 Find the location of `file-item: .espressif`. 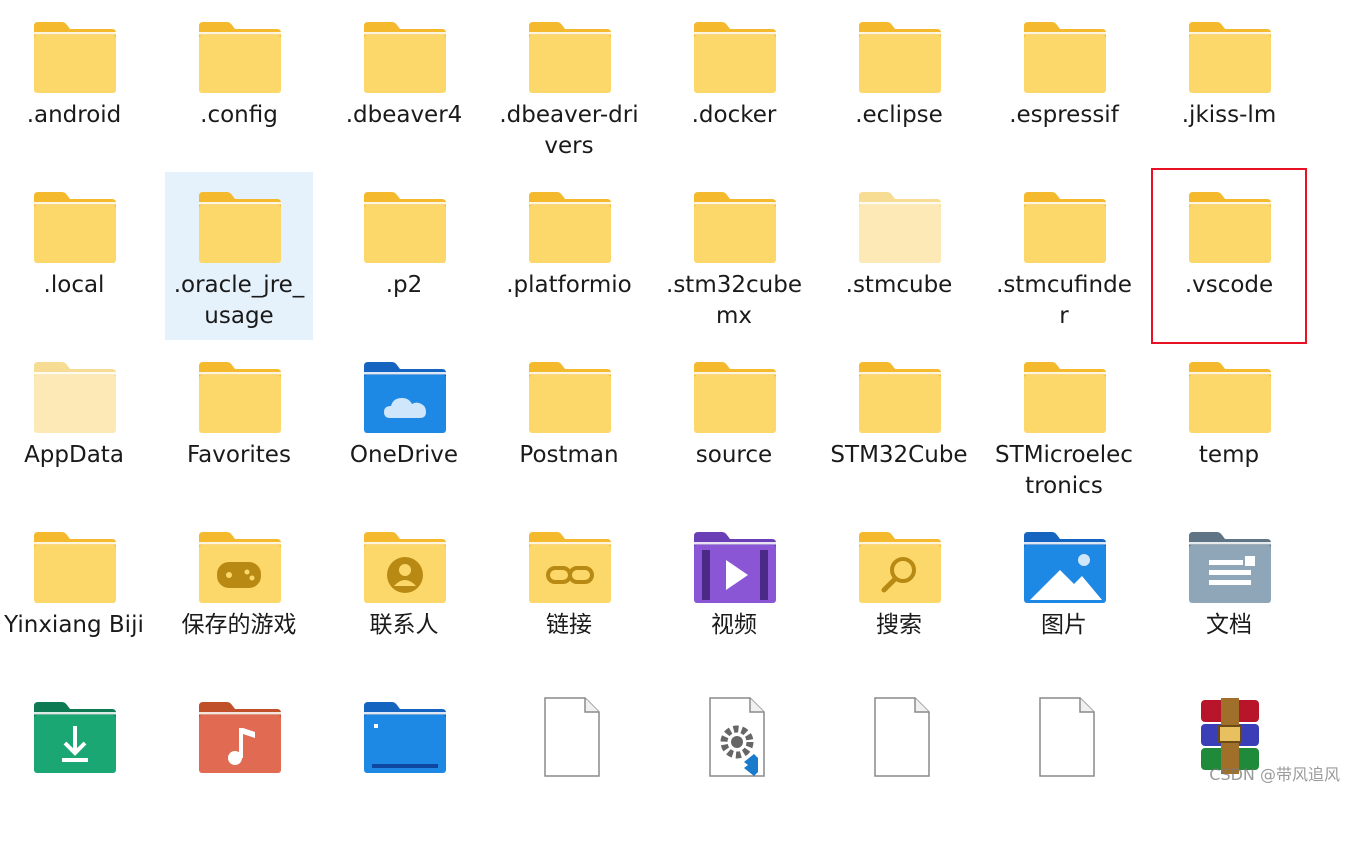

file-item: .espressif is located at coordinates (1064, 86).